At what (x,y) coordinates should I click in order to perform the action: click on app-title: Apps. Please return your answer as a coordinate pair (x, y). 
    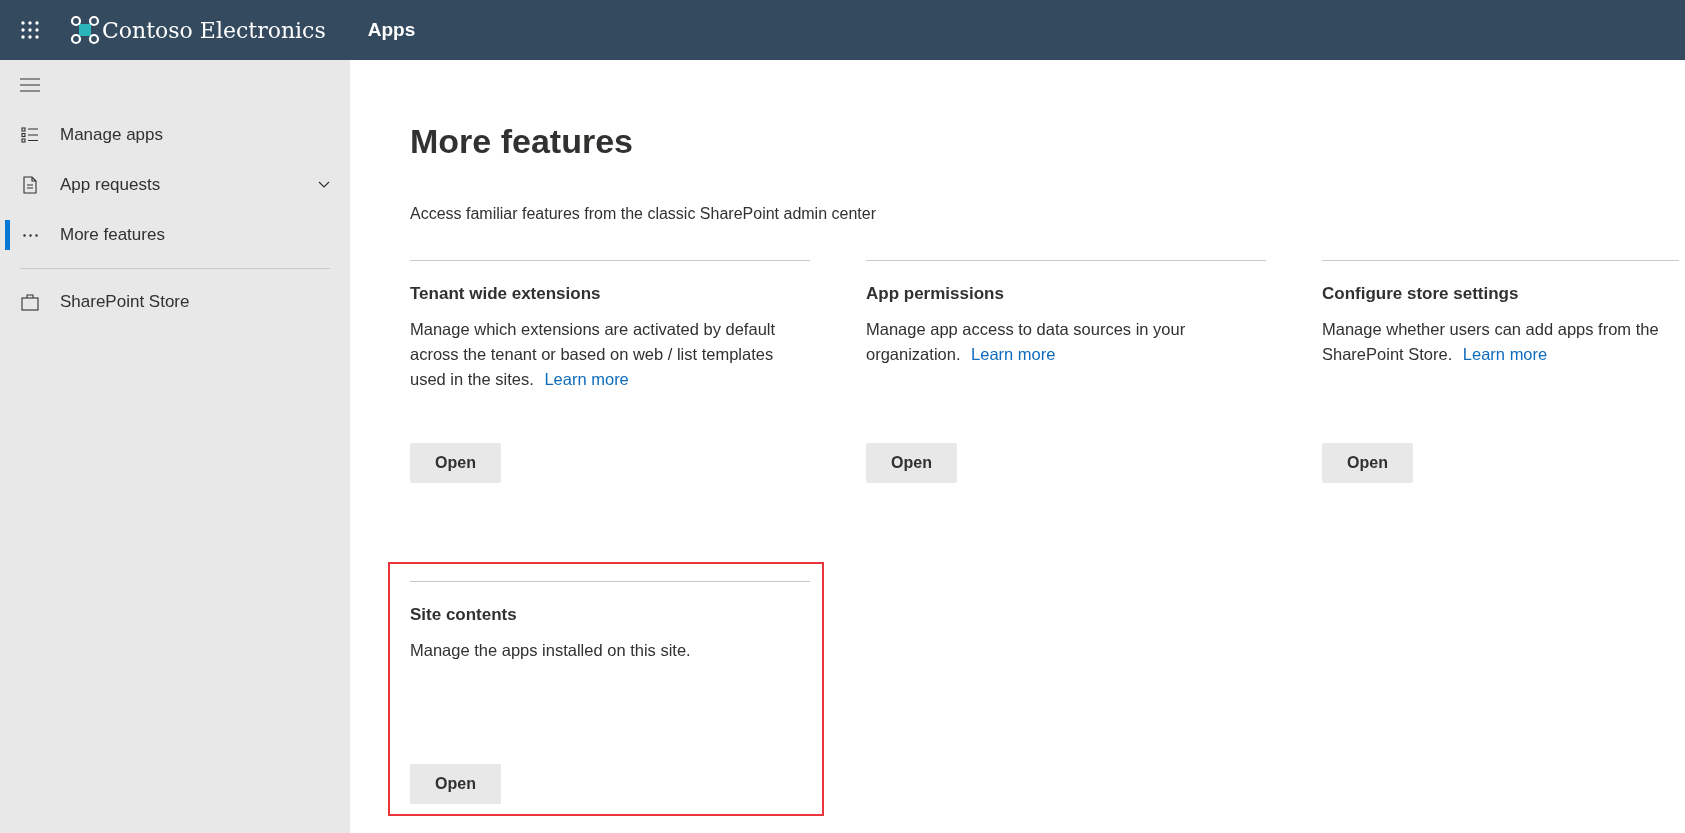
    Looking at the image, I should click on (391, 29).